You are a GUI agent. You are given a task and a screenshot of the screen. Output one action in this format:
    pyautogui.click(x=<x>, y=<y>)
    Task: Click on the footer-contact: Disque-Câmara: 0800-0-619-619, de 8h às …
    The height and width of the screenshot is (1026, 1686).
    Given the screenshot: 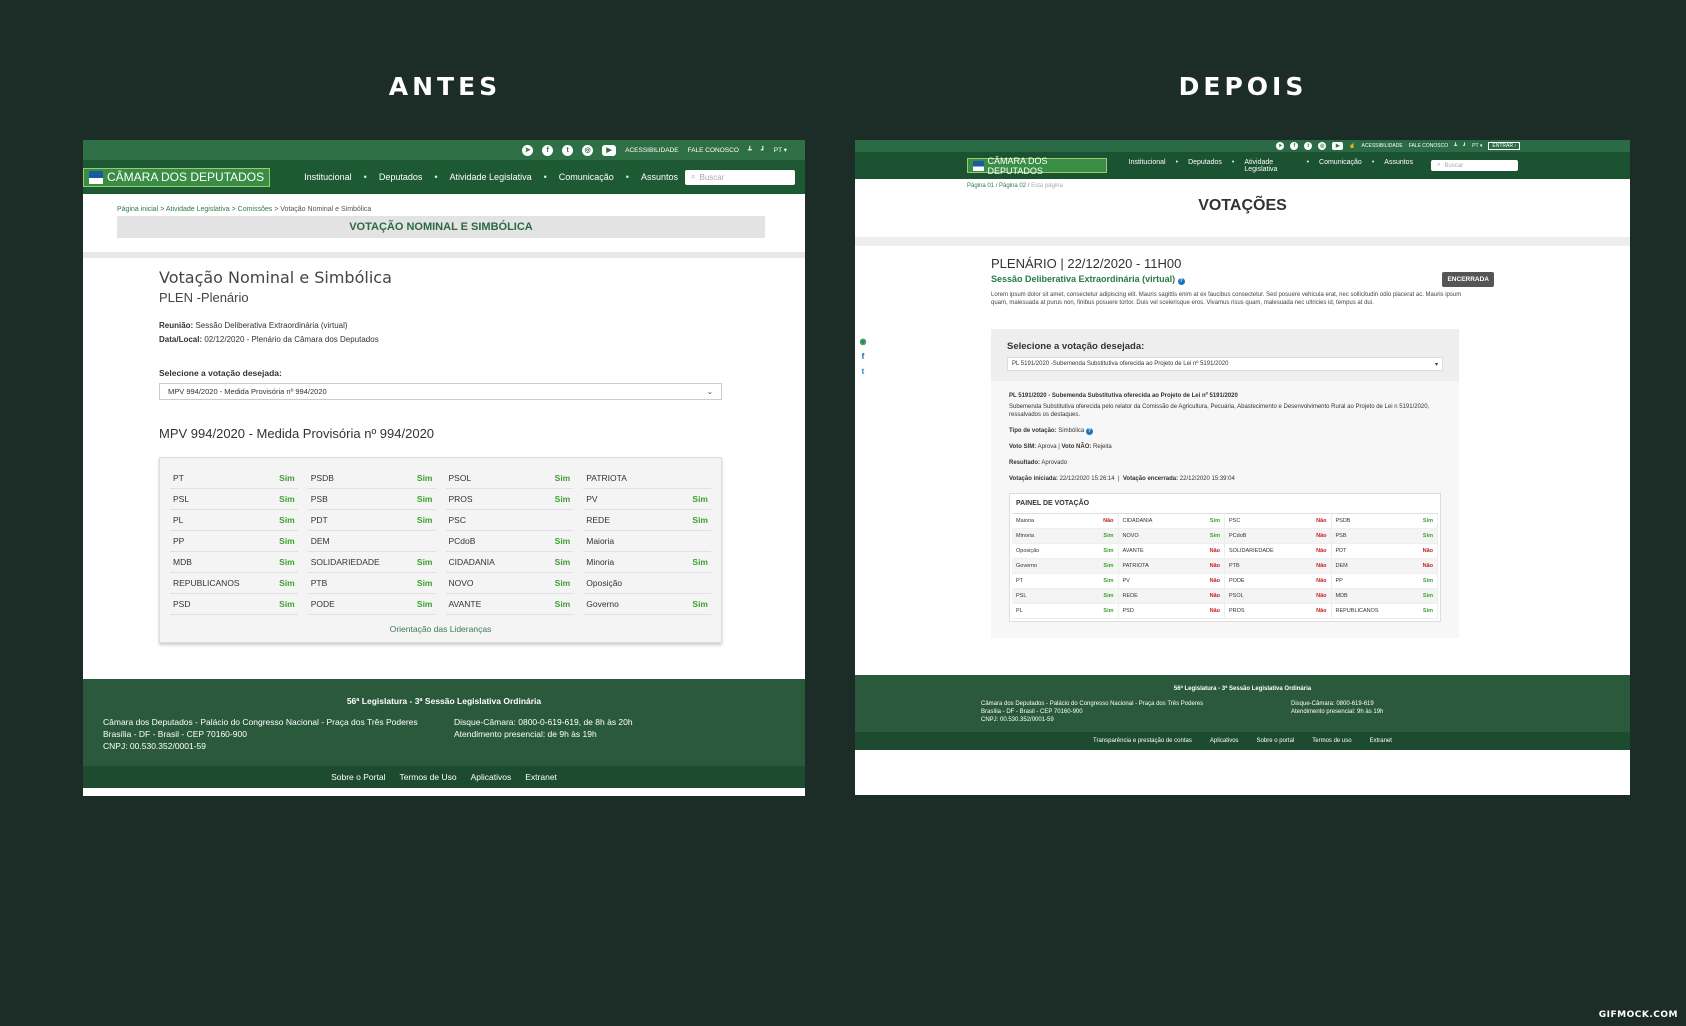 What is the action you would take?
    pyautogui.click(x=543, y=728)
    